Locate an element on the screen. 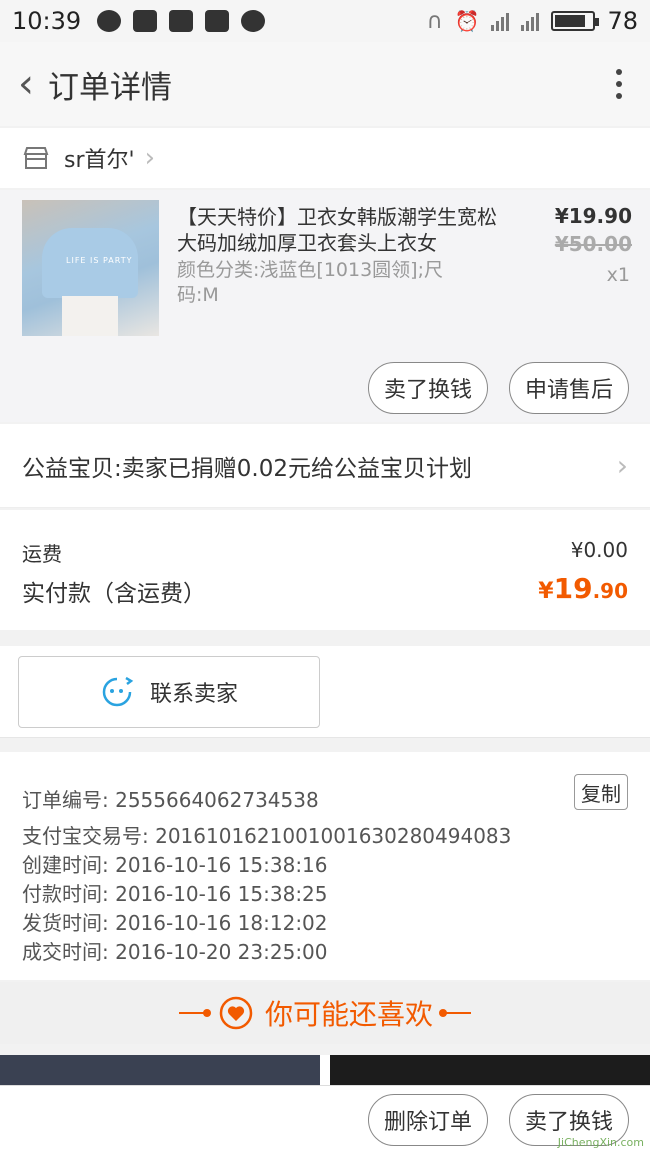 The height and width of the screenshot is (1155, 650). recommend-header: 你可能还喜欢 is located at coordinates (325, 1013).